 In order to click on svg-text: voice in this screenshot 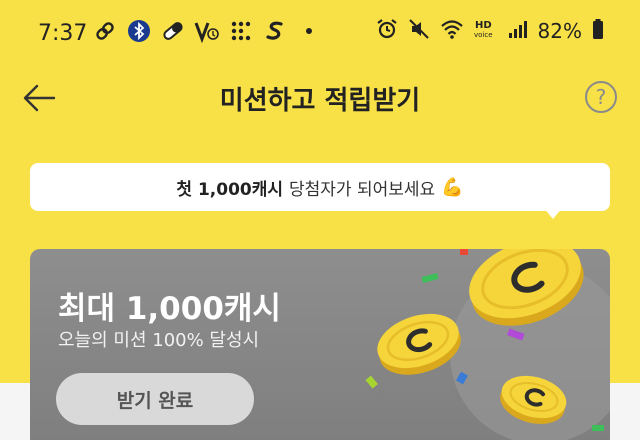, I will do `click(483, 35)`.